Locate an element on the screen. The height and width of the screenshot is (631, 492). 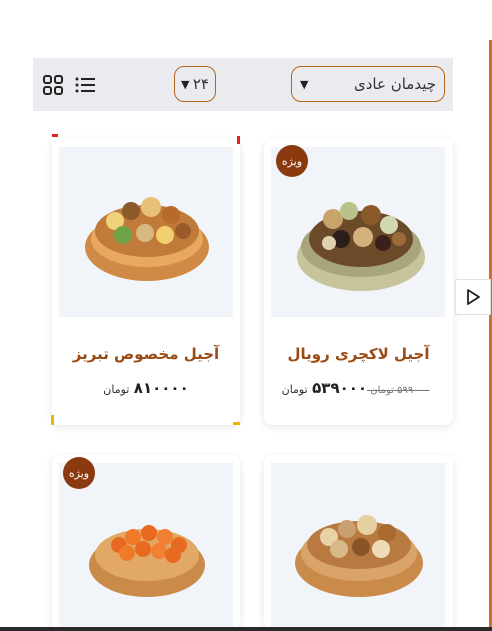
bottom-bar is located at coordinates (246, 629).